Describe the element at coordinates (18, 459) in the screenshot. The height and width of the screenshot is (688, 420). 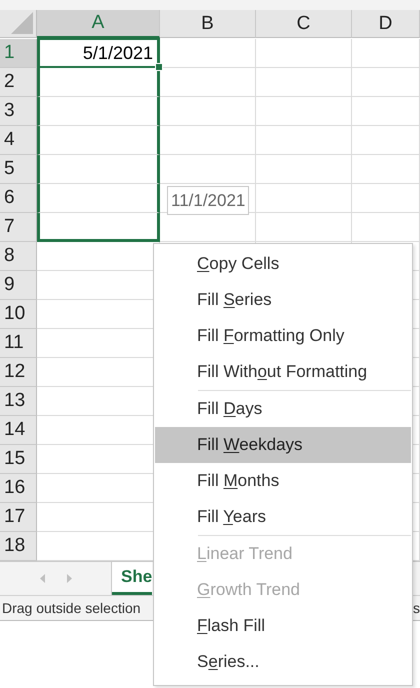
I see `row-header: 15` at that location.